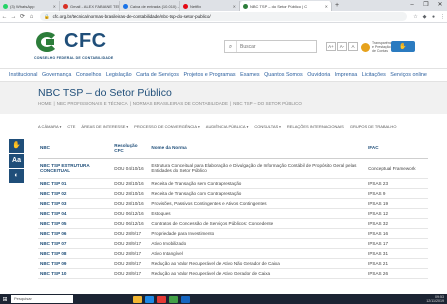 The height and width of the screenshot is (304, 447). What do you see at coordinates (75, 203) in the screenshot?
I see `nbc-code-link: NBC TSP 03` at bounding box center [75, 203].